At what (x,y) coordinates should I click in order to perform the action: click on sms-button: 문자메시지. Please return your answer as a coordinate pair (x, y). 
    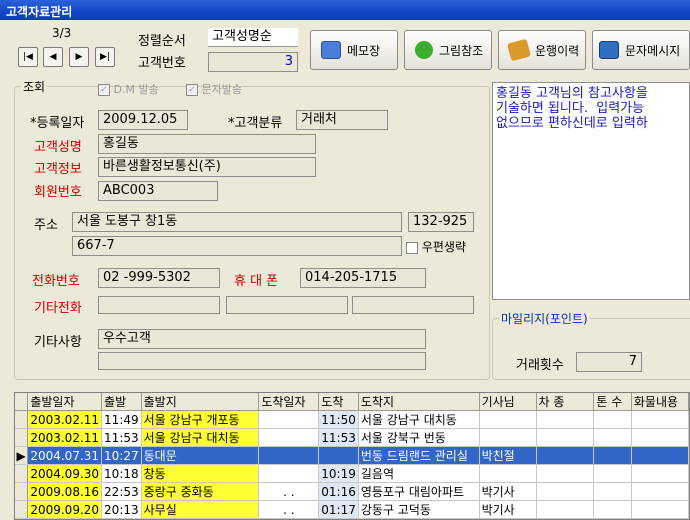
    Looking at the image, I should click on (641, 50).